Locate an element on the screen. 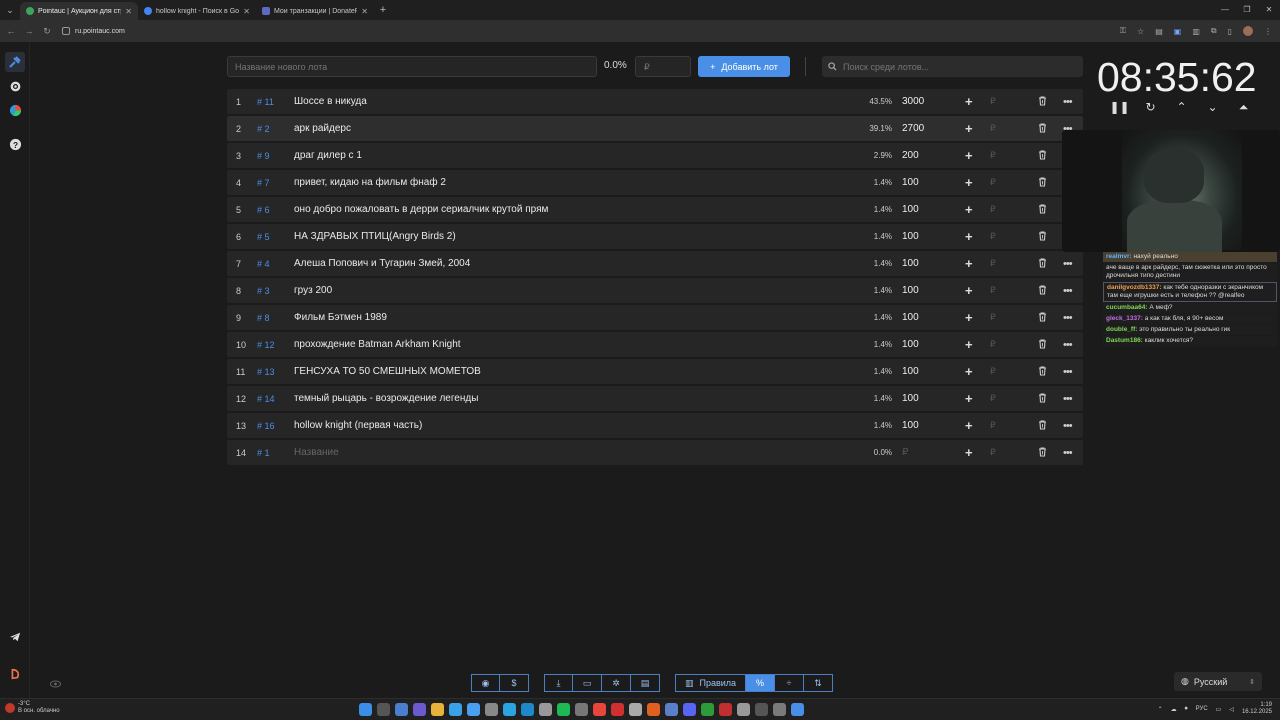  download-icon: ⤓ is located at coordinates (558, 683).